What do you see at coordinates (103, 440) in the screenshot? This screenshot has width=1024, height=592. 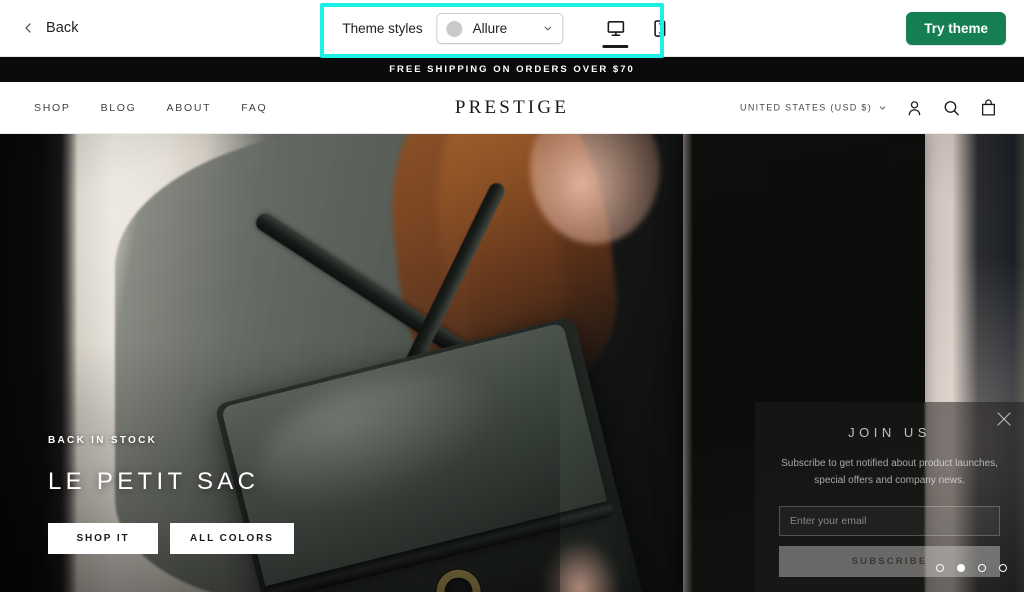 I see `hero-eyebrow: BACK IN STOCK` at bounding box center [103, 440].